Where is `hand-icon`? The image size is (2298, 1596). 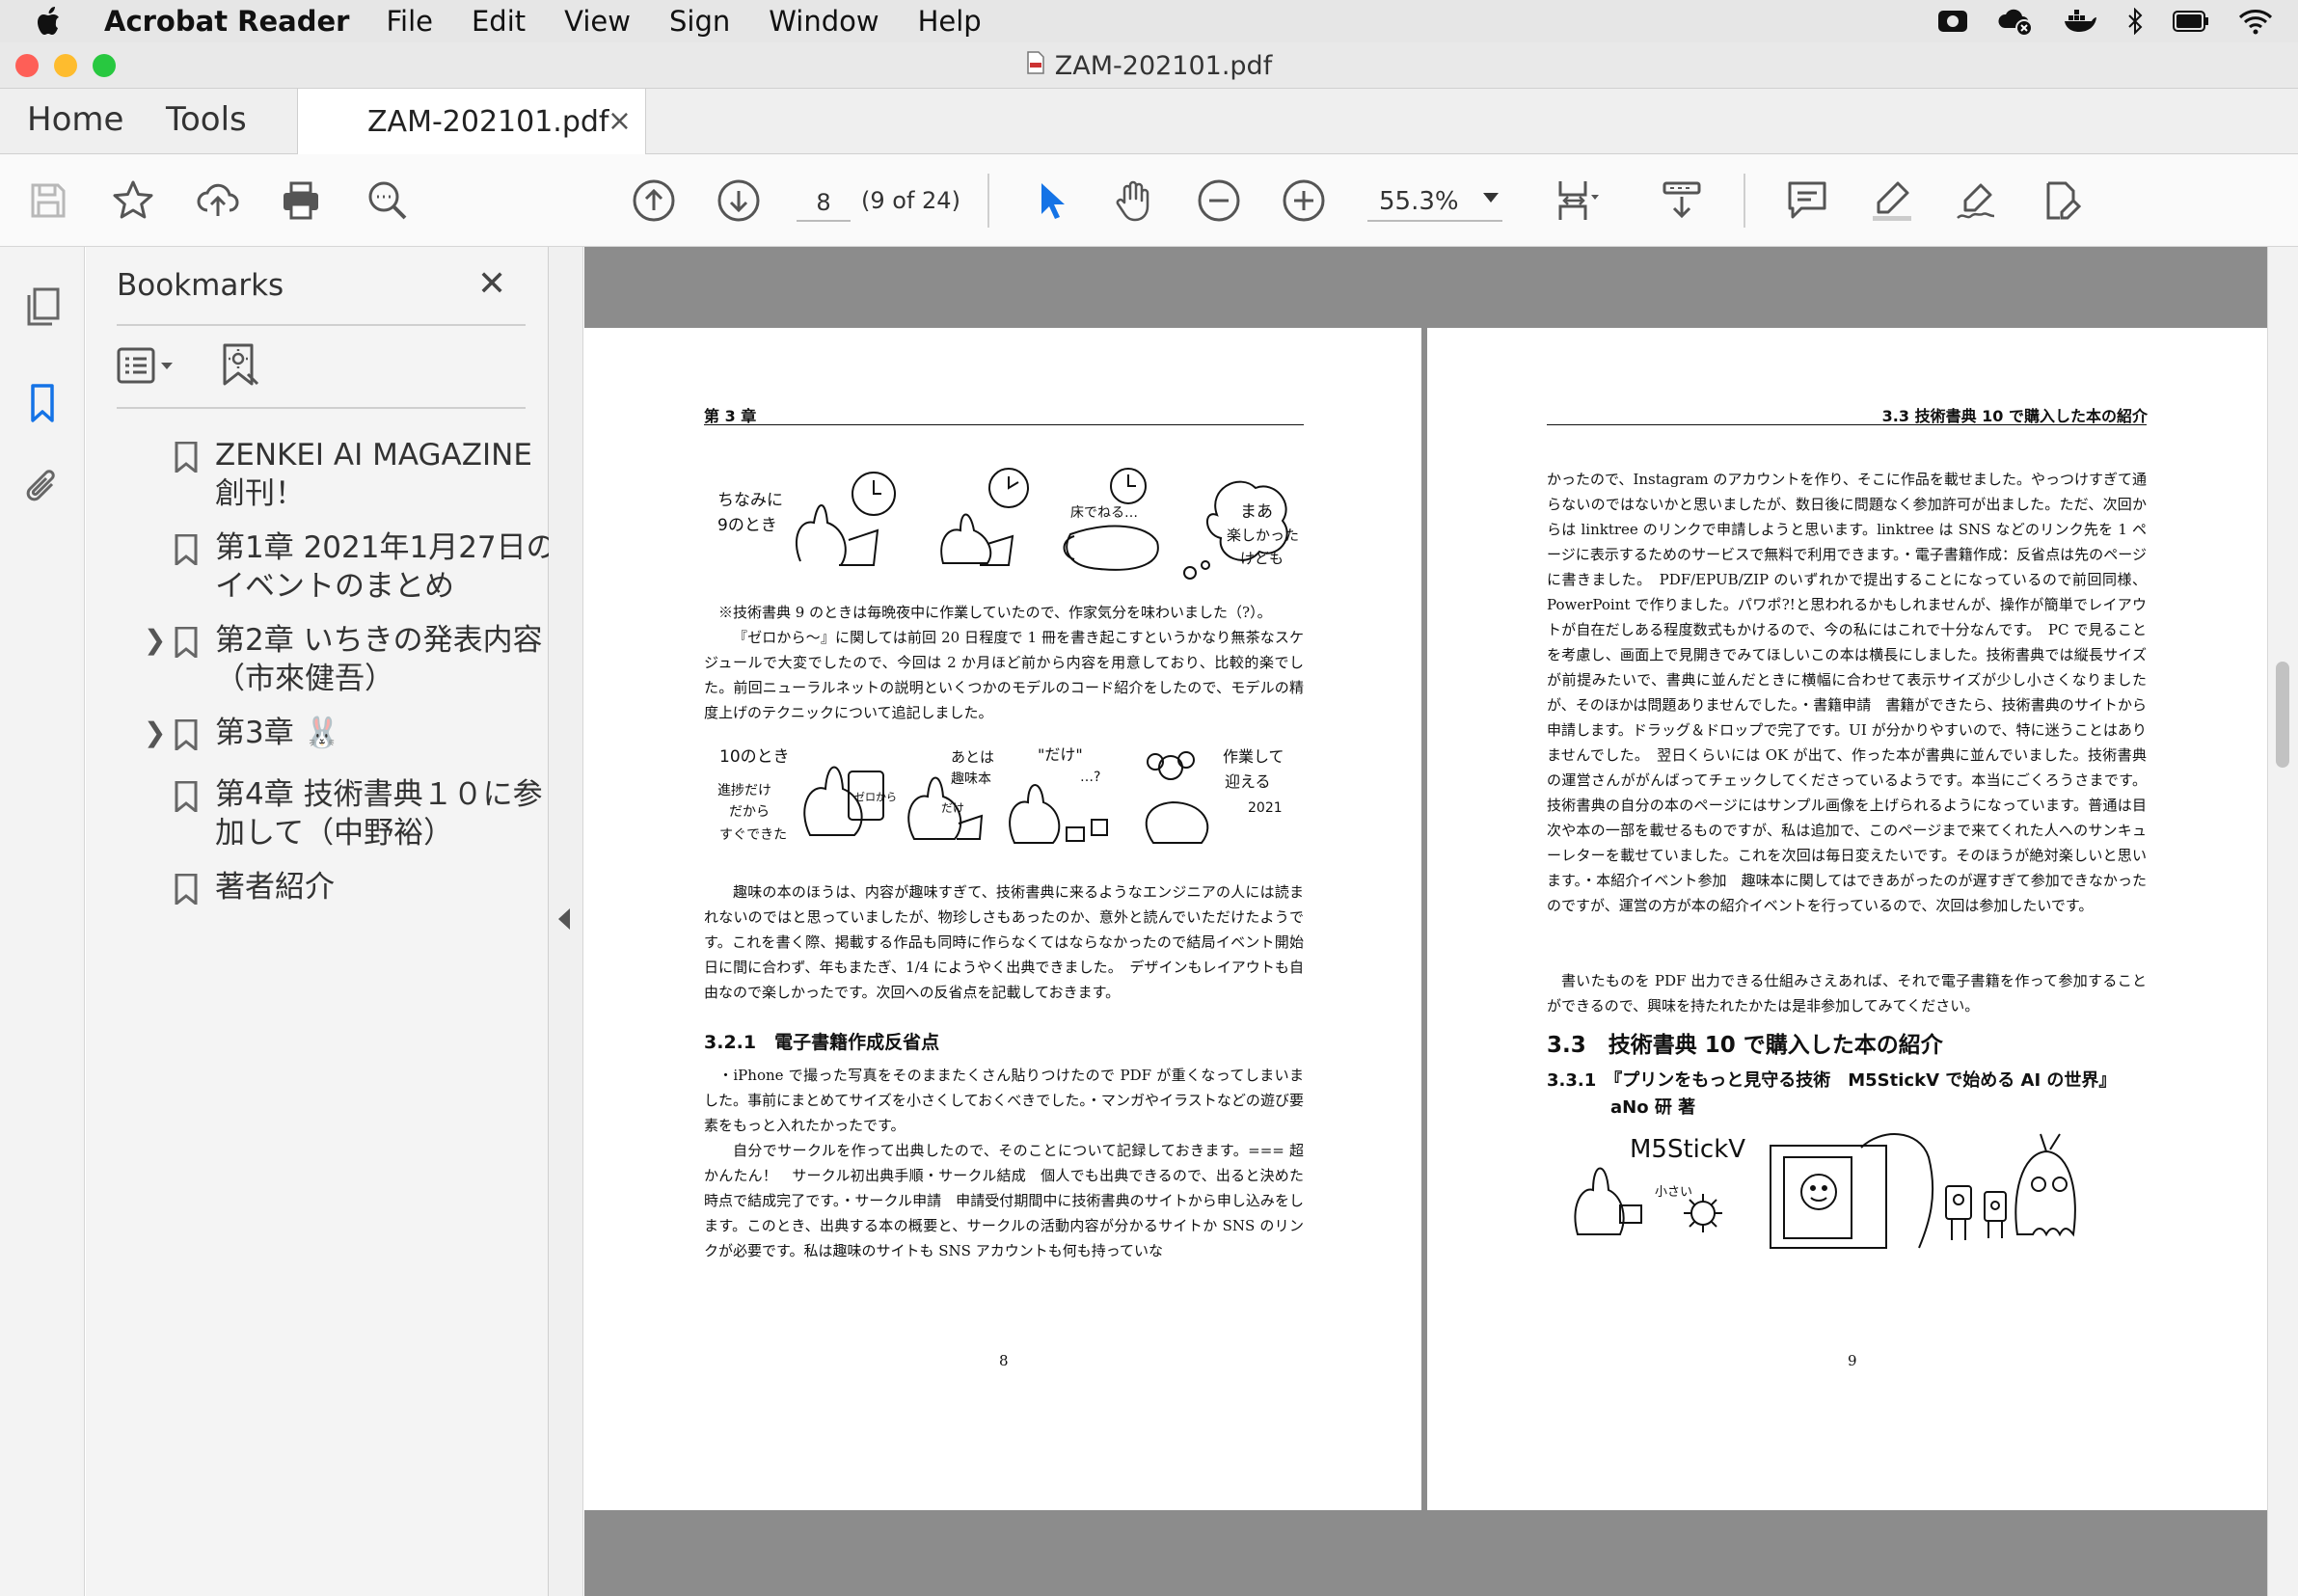 hand-icon is located at coordinates (1134, 201).